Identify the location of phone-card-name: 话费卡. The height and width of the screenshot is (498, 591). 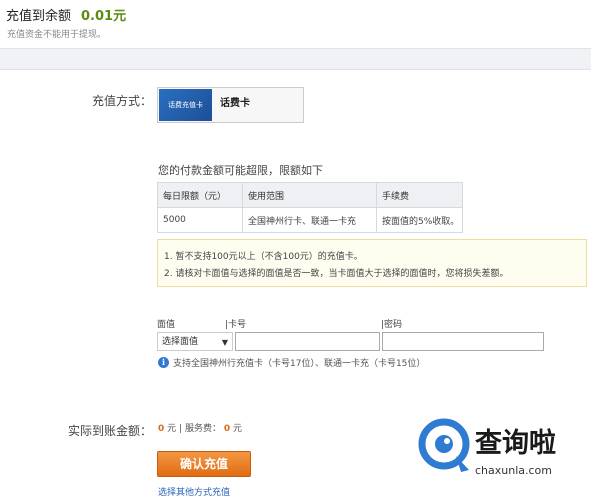
(235, 103).